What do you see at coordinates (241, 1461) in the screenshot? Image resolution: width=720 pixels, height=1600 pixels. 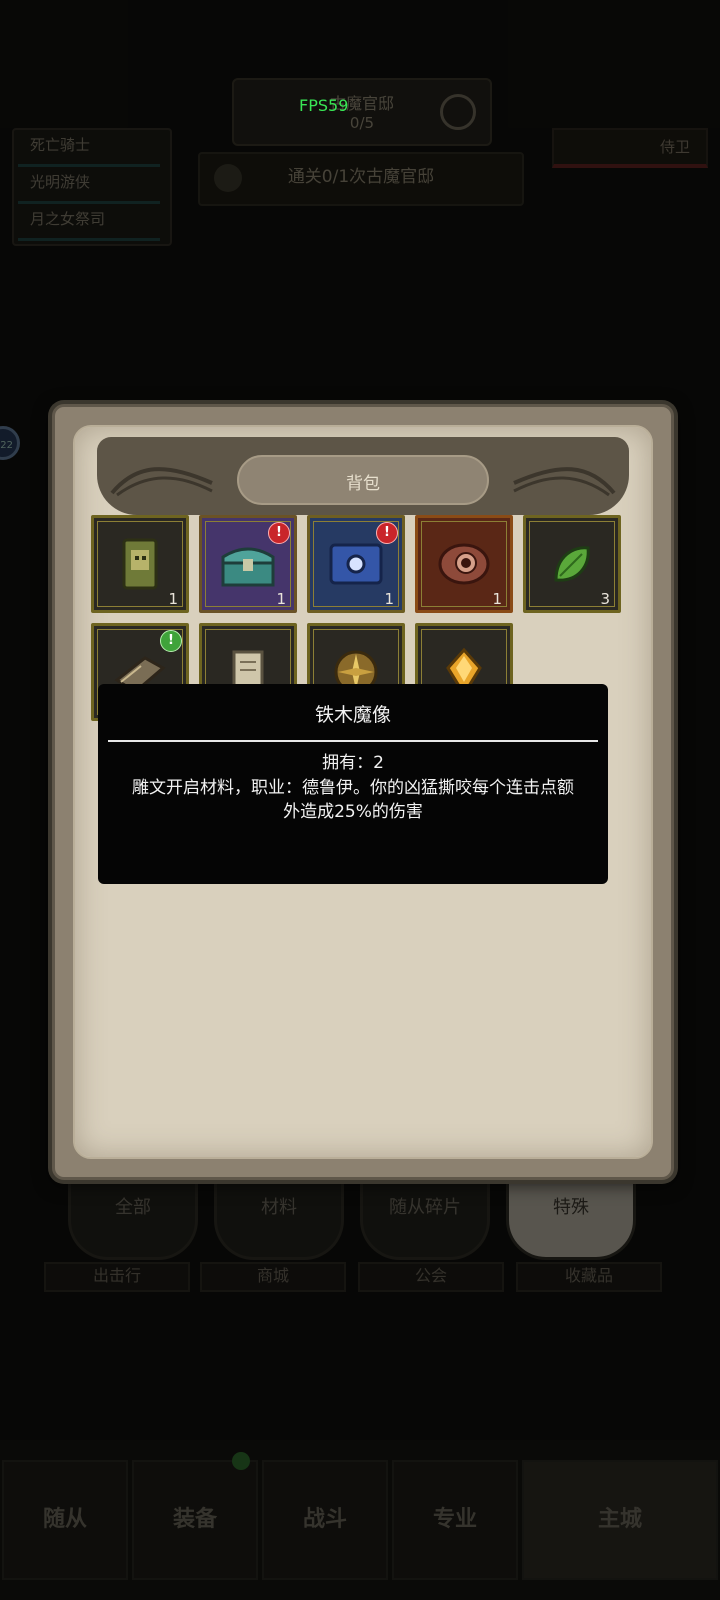 I see `notification-dot-icon` at bounding box center [241, 1461].